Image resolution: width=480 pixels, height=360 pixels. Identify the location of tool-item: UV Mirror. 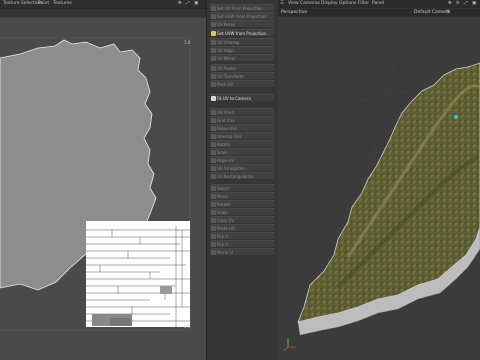
(242, 57).